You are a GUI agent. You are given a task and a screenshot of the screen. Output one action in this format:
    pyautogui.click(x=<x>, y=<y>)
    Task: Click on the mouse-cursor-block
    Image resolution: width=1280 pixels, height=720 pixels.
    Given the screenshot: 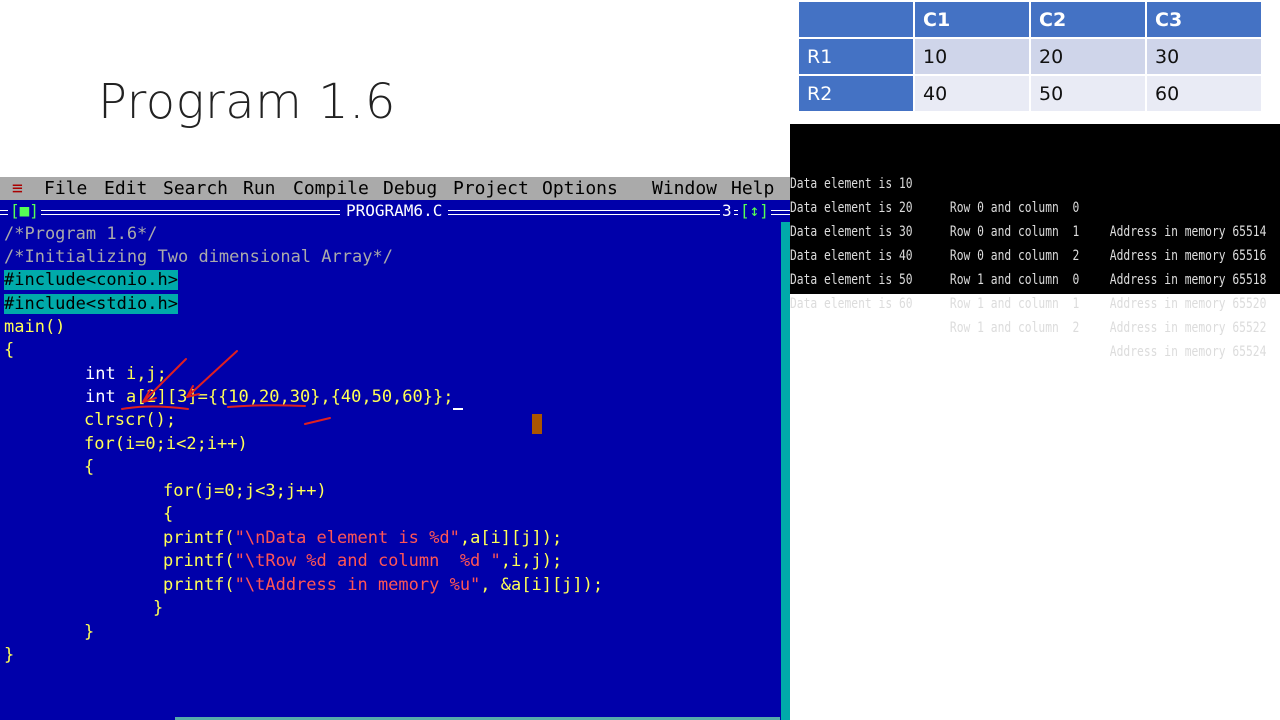 What is the action you would take?
    pyautogui.click(x=537, y=424)
    